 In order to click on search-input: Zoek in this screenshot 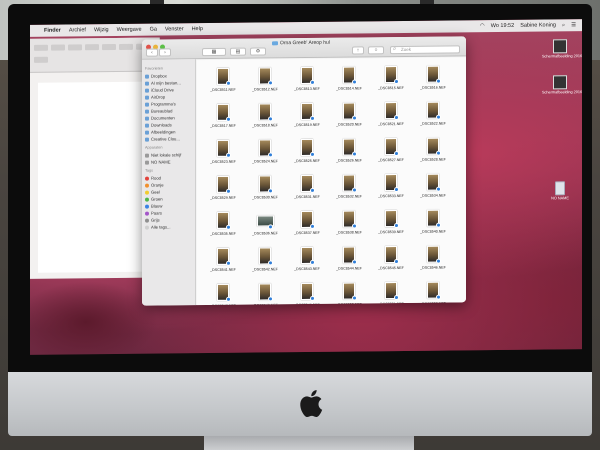, I will do `click(425, 50)`.